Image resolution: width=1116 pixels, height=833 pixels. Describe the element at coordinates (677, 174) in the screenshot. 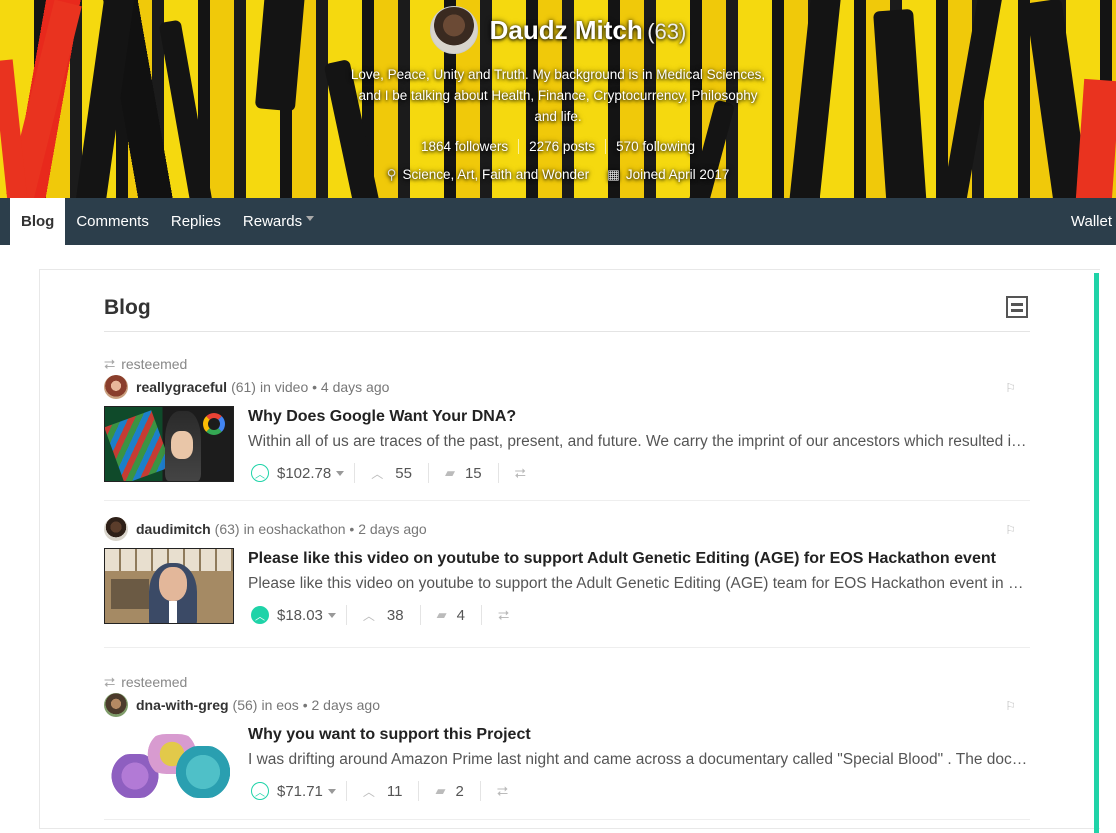

I see `joined-text: Joined April 2017` at that location.